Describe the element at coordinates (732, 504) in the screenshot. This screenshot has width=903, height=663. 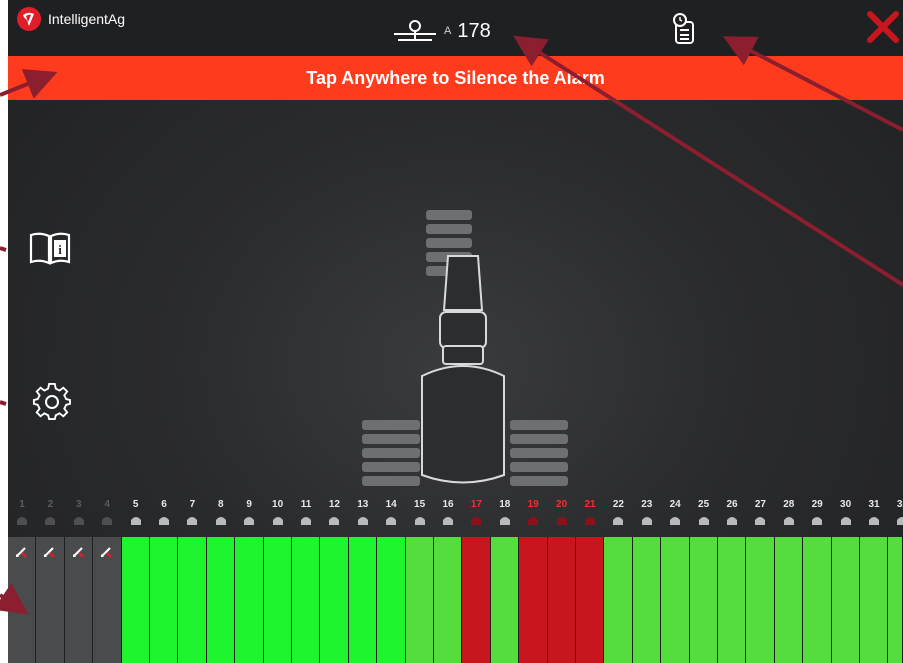
I see `row-number-26: 26` at that location.